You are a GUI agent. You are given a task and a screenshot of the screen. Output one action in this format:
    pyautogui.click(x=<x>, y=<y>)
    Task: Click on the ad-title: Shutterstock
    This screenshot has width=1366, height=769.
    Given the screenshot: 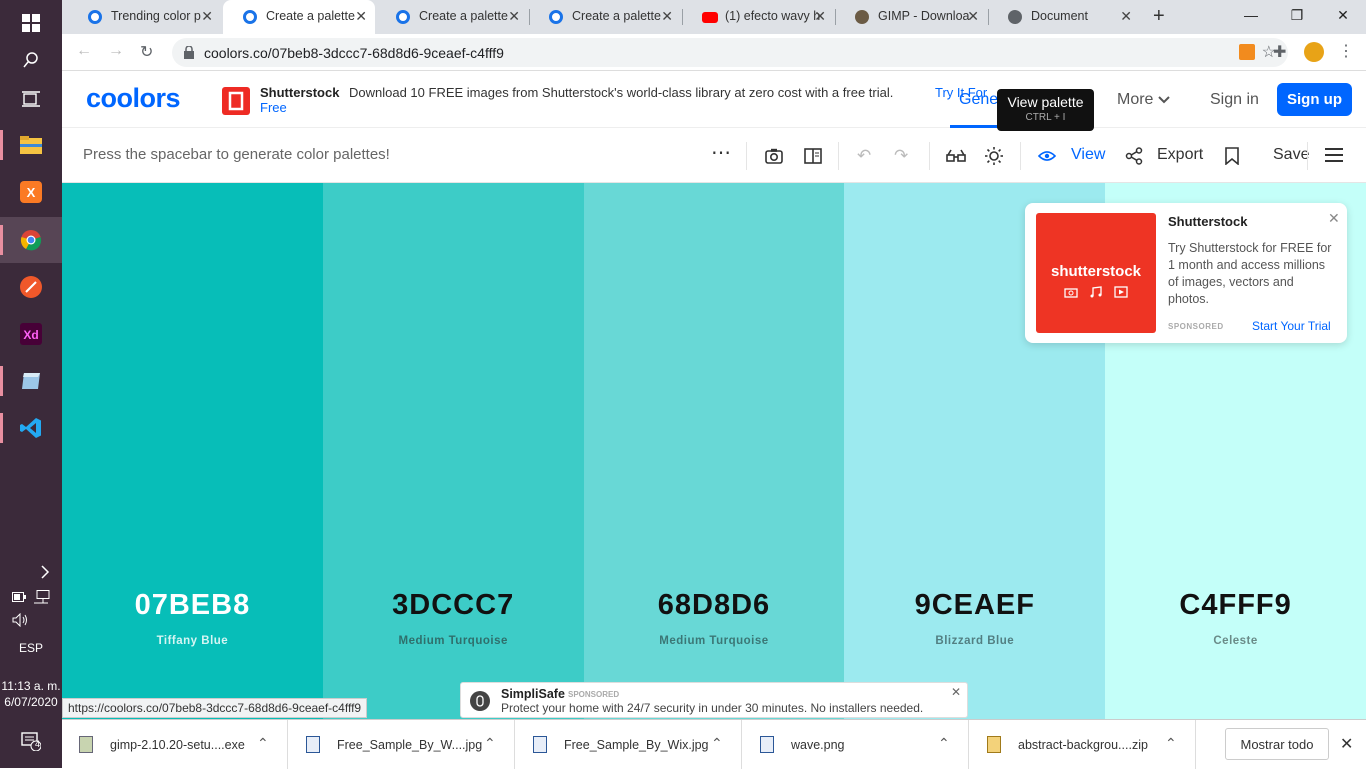 What is the action you would take?
    pyautogui.click(x=1207, y=221)
    